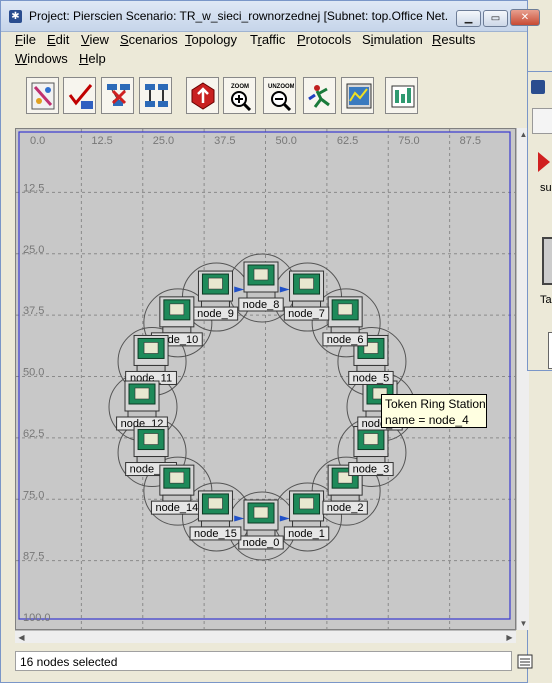  What do you see at coordinates (392, 39) in the screenshot?
I see `menu-simulation: Simulation` at bounding box center [392, 39].